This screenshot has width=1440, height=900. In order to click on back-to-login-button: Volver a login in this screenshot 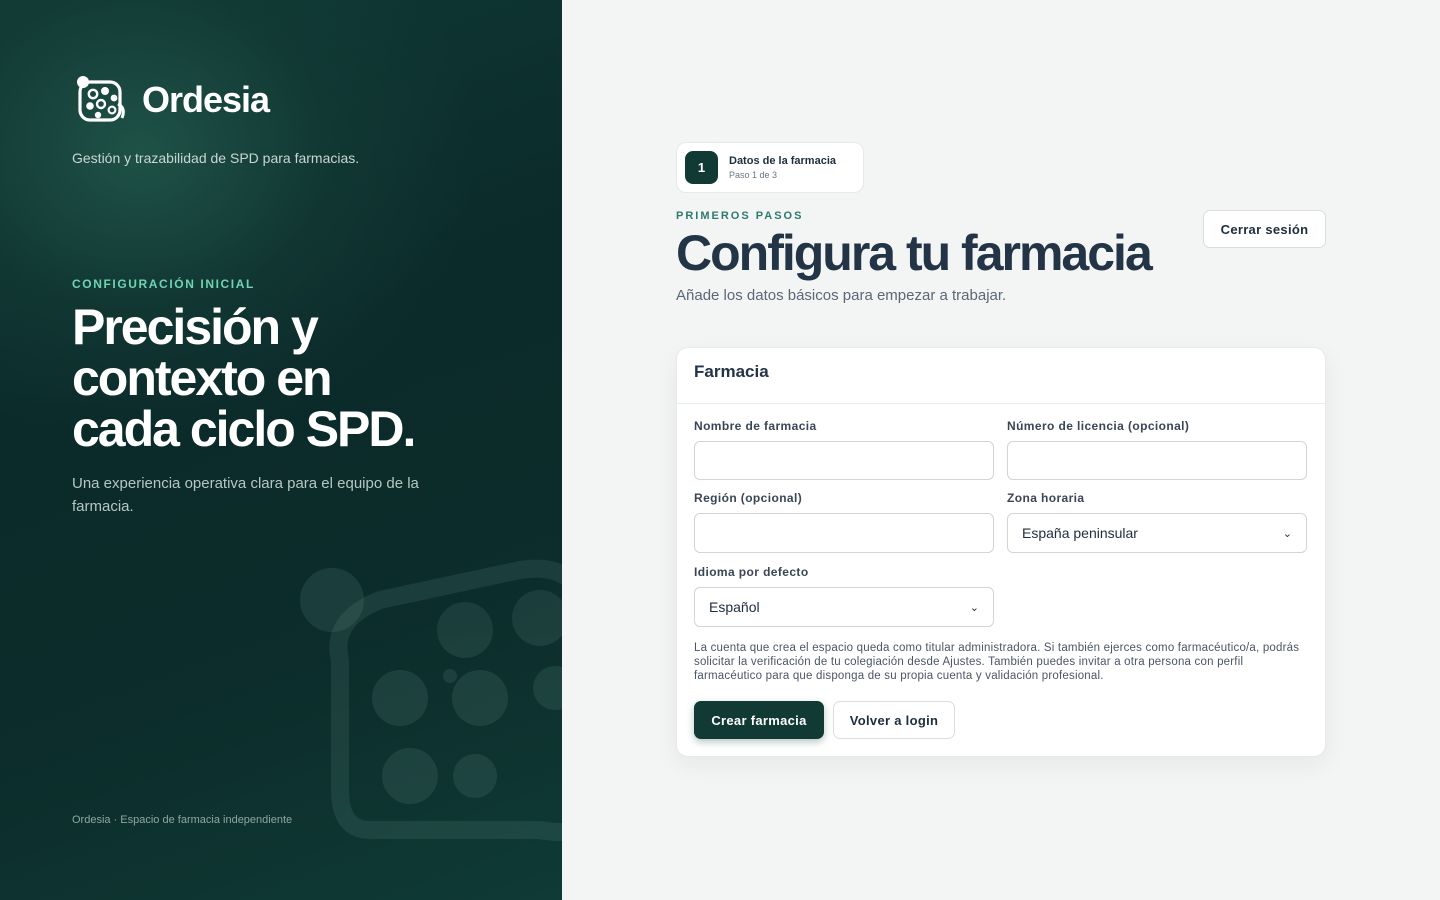, I will do `click(894, 720)`.